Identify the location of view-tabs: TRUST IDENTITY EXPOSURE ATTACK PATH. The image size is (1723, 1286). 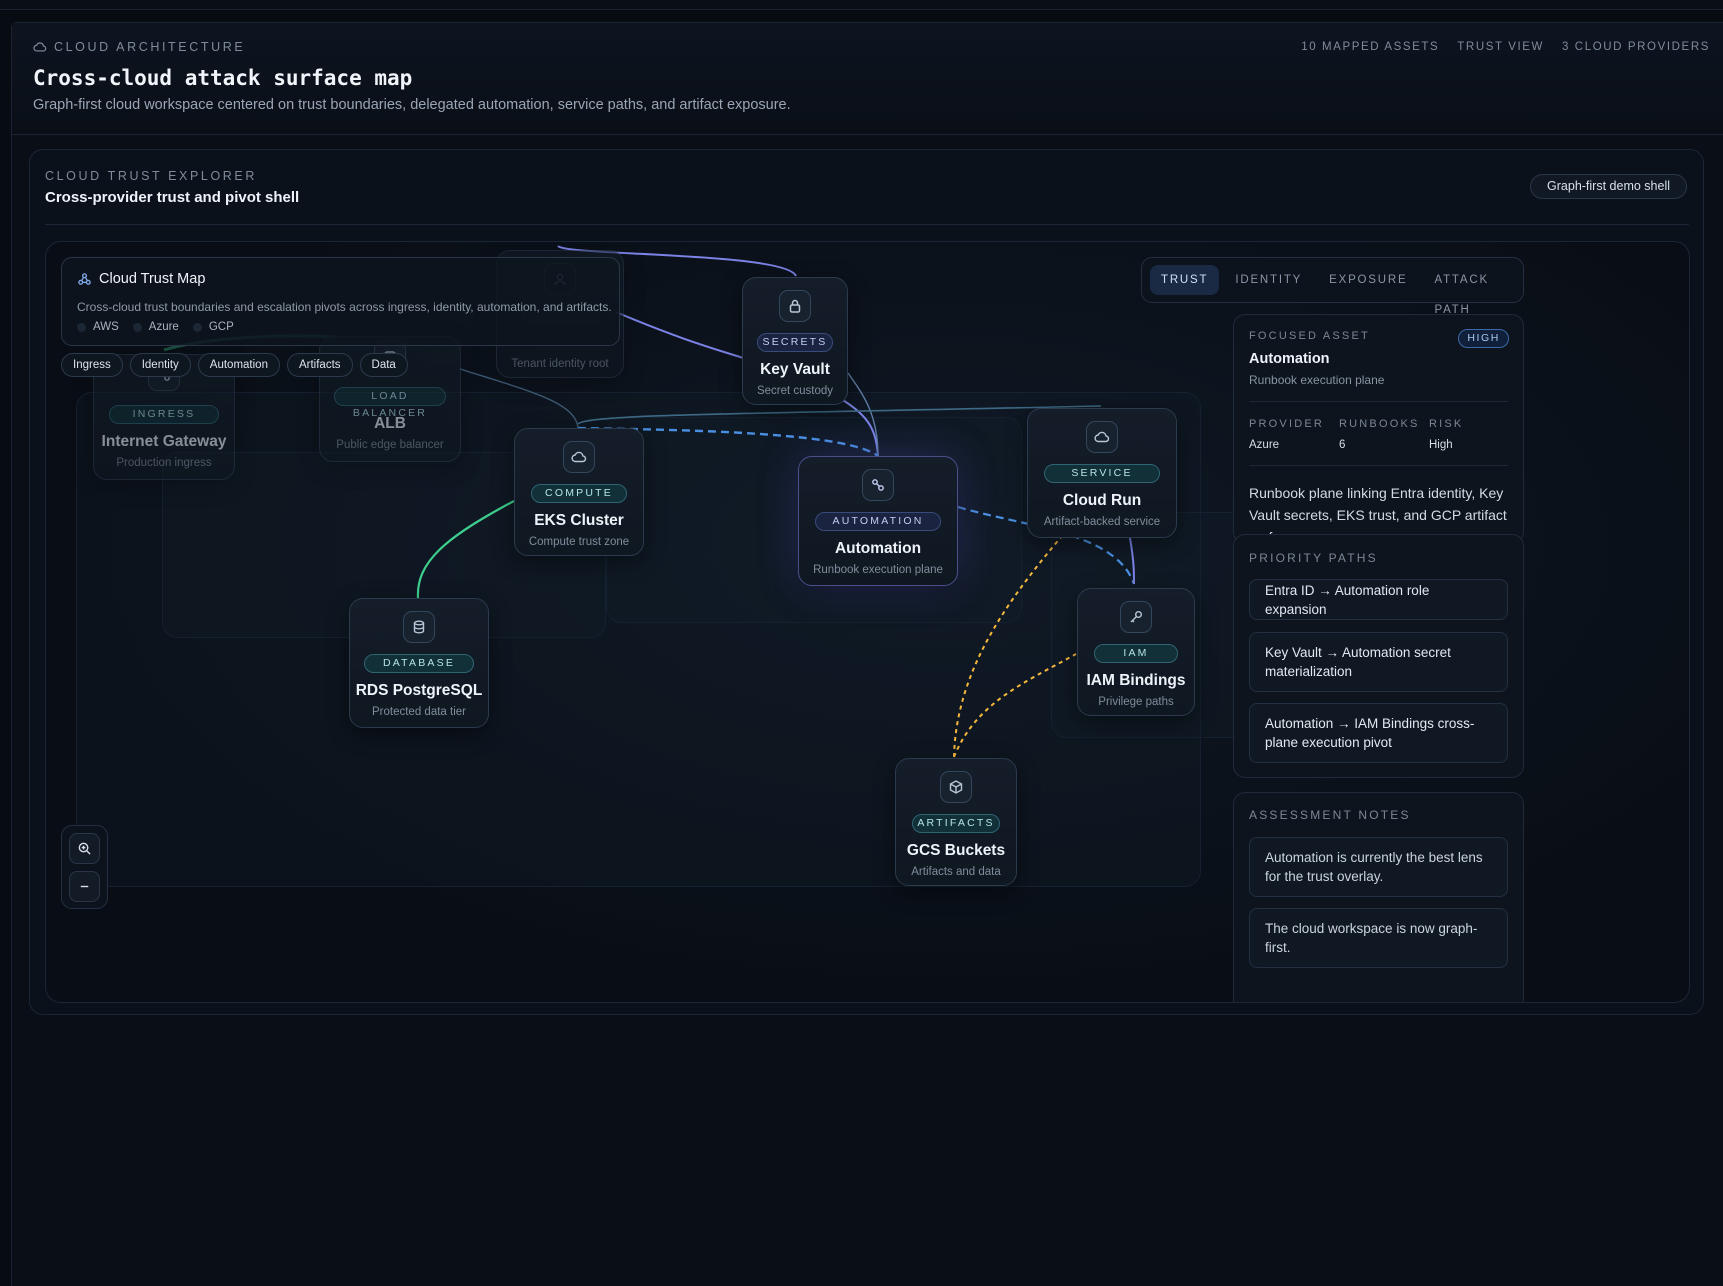
(1332, 286).